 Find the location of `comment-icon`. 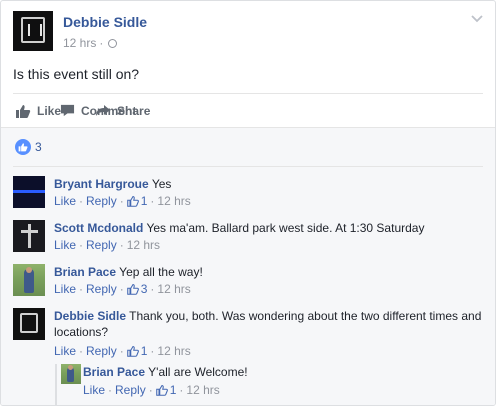

comment-icon is located at coordinates (67, 110).